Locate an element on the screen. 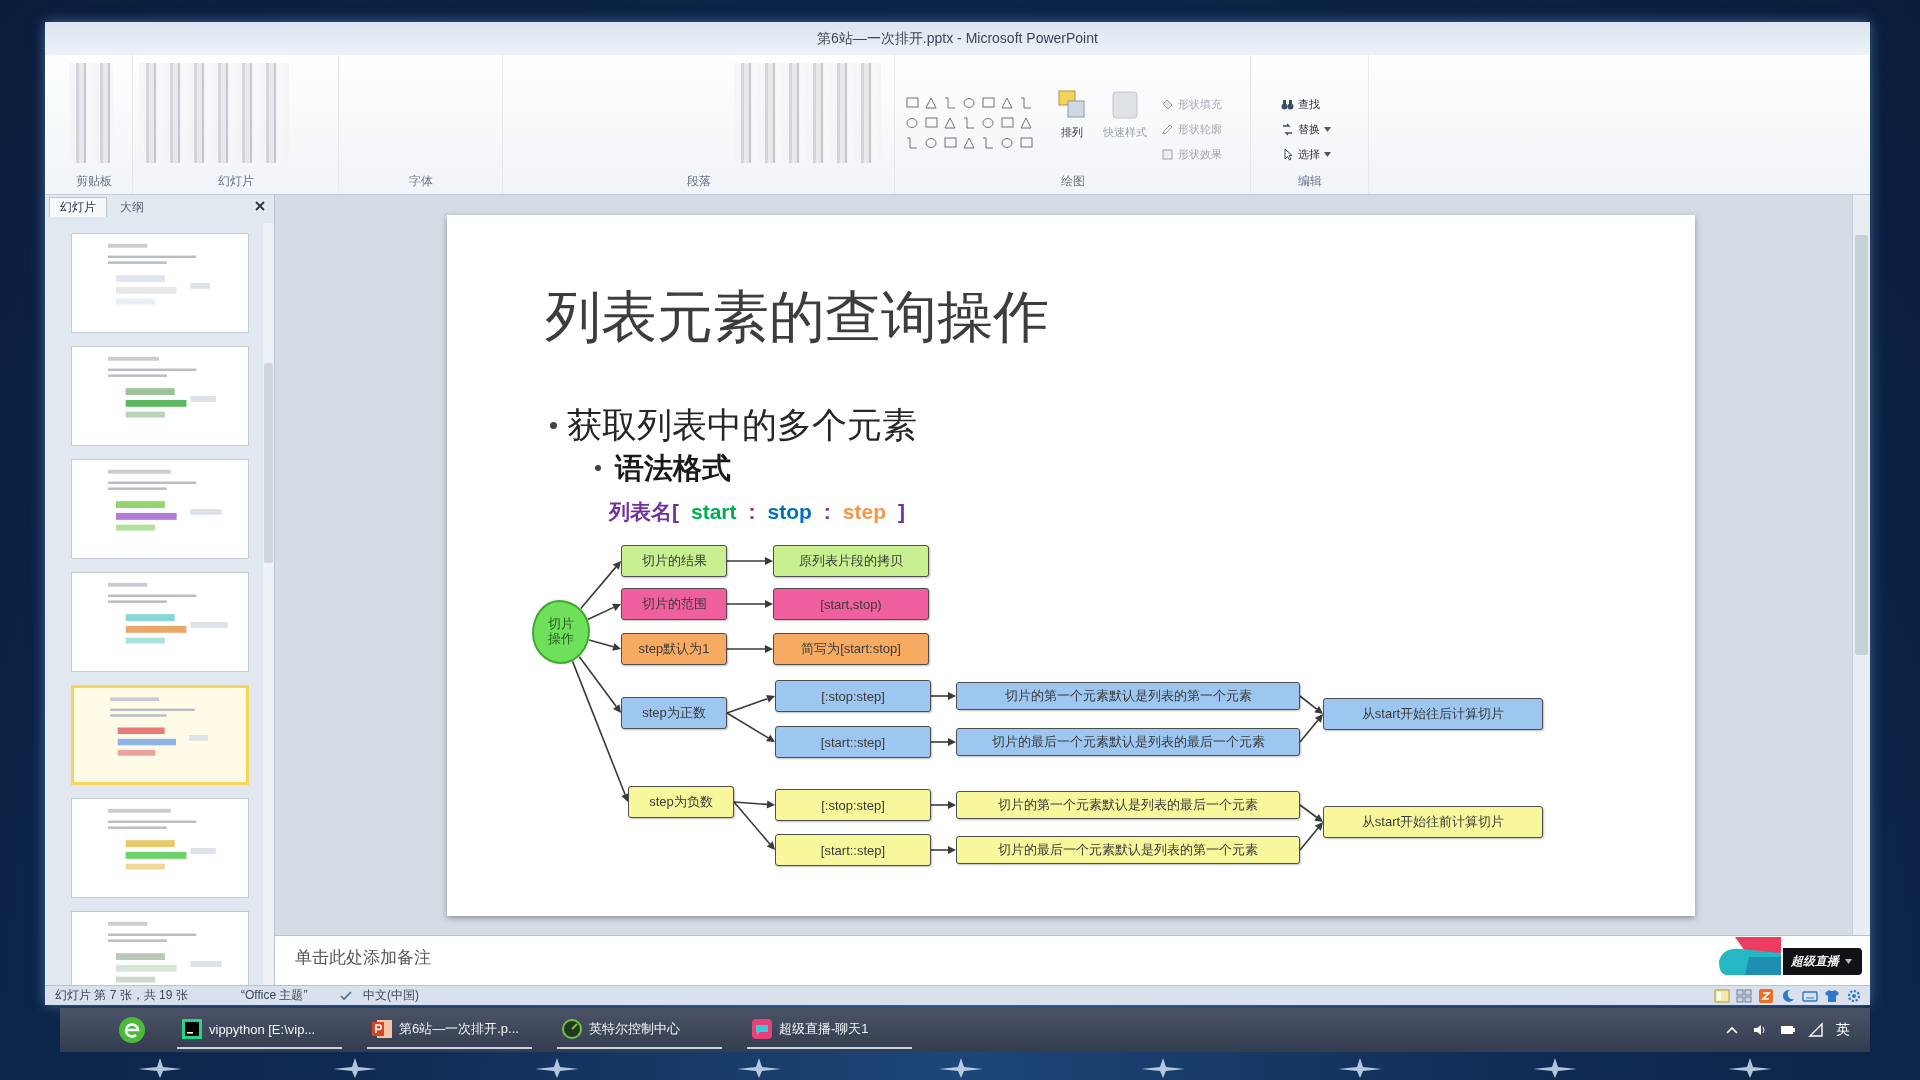 The image size is (1920, 1080). note-node: 切片的第一个元素默认是列表的最后一个元素 is located at coordinates (1128, 805).